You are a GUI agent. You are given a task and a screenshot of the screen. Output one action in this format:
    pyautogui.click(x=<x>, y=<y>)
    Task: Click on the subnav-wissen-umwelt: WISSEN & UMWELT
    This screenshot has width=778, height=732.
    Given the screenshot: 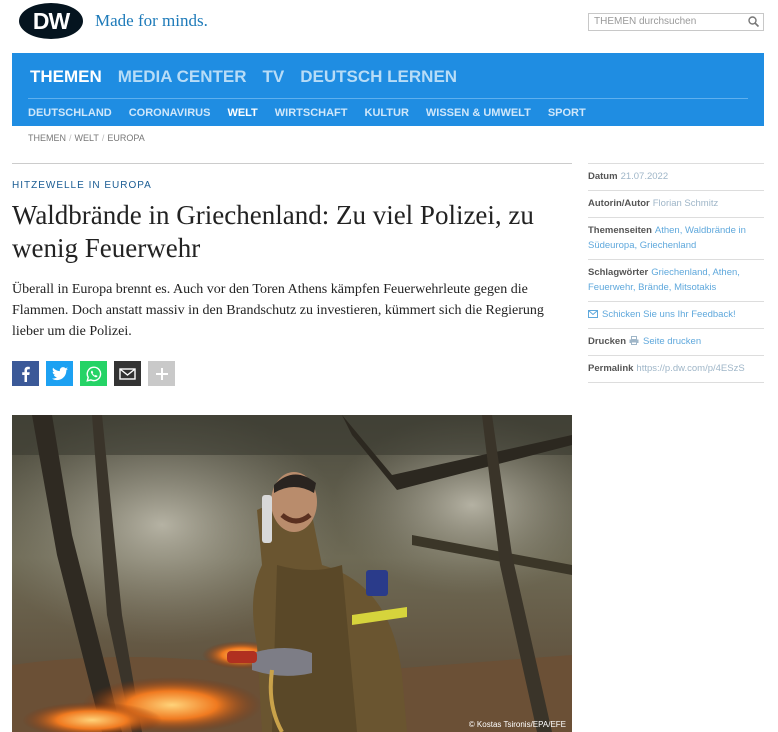 What is the action you would take?
    pyautogui.click(x=478, y=113)
    